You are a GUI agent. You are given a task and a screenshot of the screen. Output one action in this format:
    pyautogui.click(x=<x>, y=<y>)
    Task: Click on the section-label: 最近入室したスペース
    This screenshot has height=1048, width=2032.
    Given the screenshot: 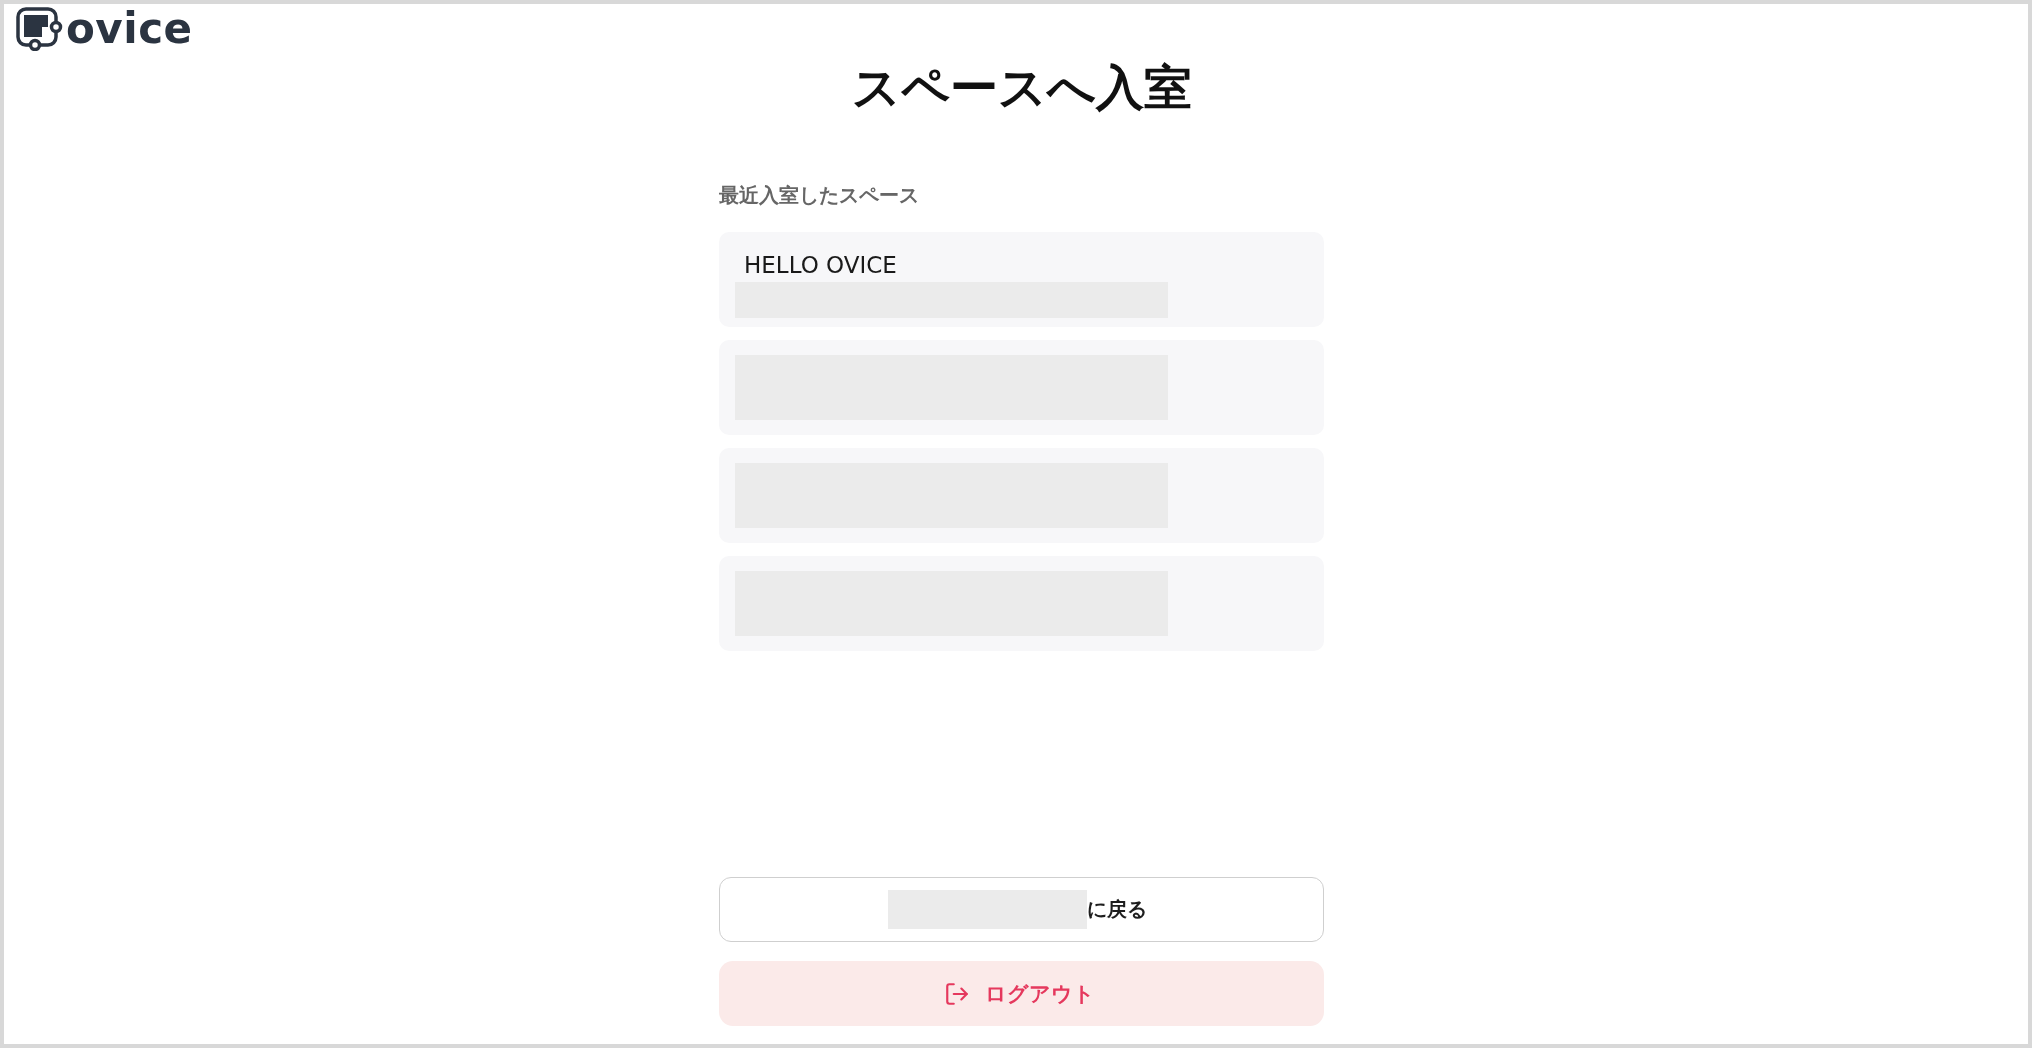 What is the action you would take?
    pyautogui.click(x=819, y=195)
    